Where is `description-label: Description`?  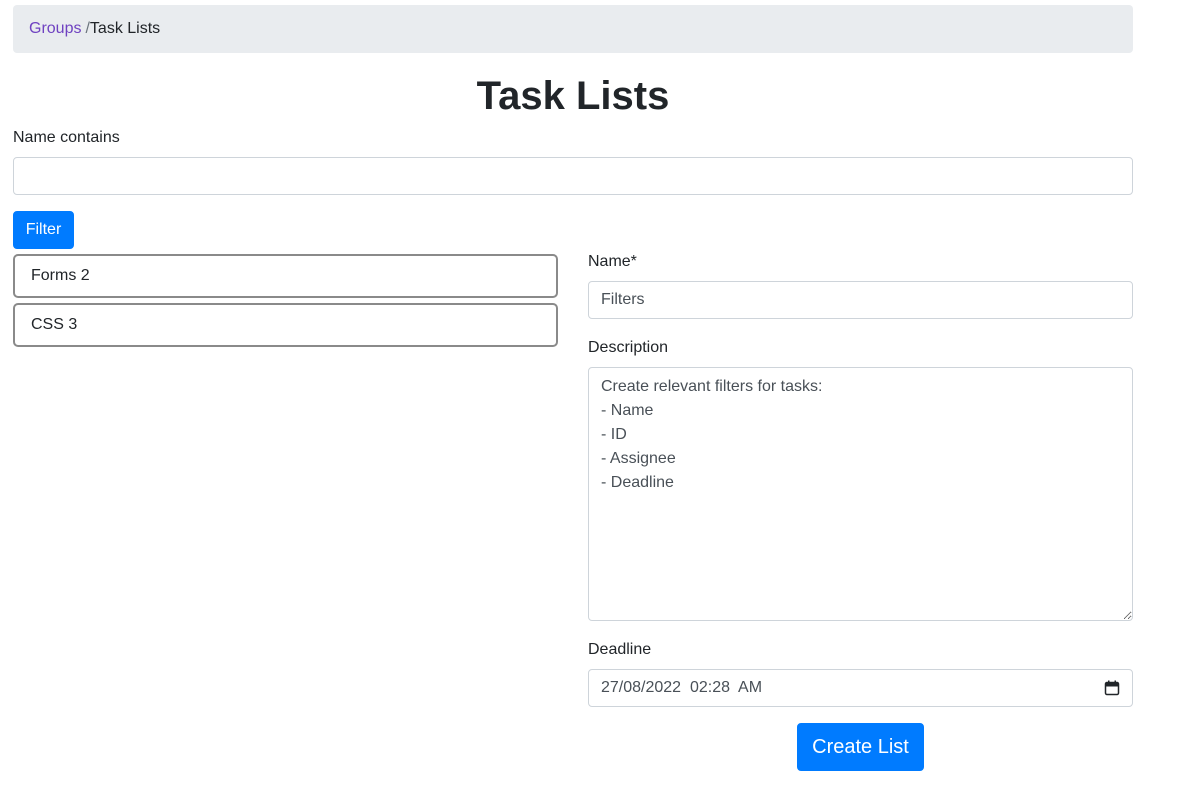 description-label: Description is located at coordinates (628, 347).